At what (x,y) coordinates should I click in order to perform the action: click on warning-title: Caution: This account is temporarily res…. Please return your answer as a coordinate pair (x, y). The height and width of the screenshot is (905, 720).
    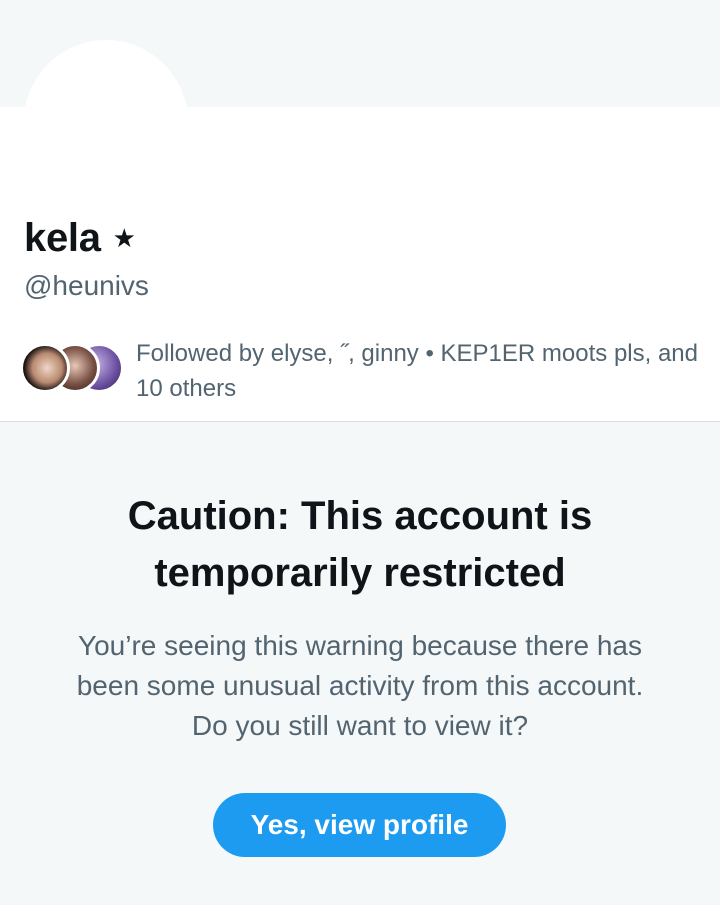
    Looking at the image, I should click on (360, 544).